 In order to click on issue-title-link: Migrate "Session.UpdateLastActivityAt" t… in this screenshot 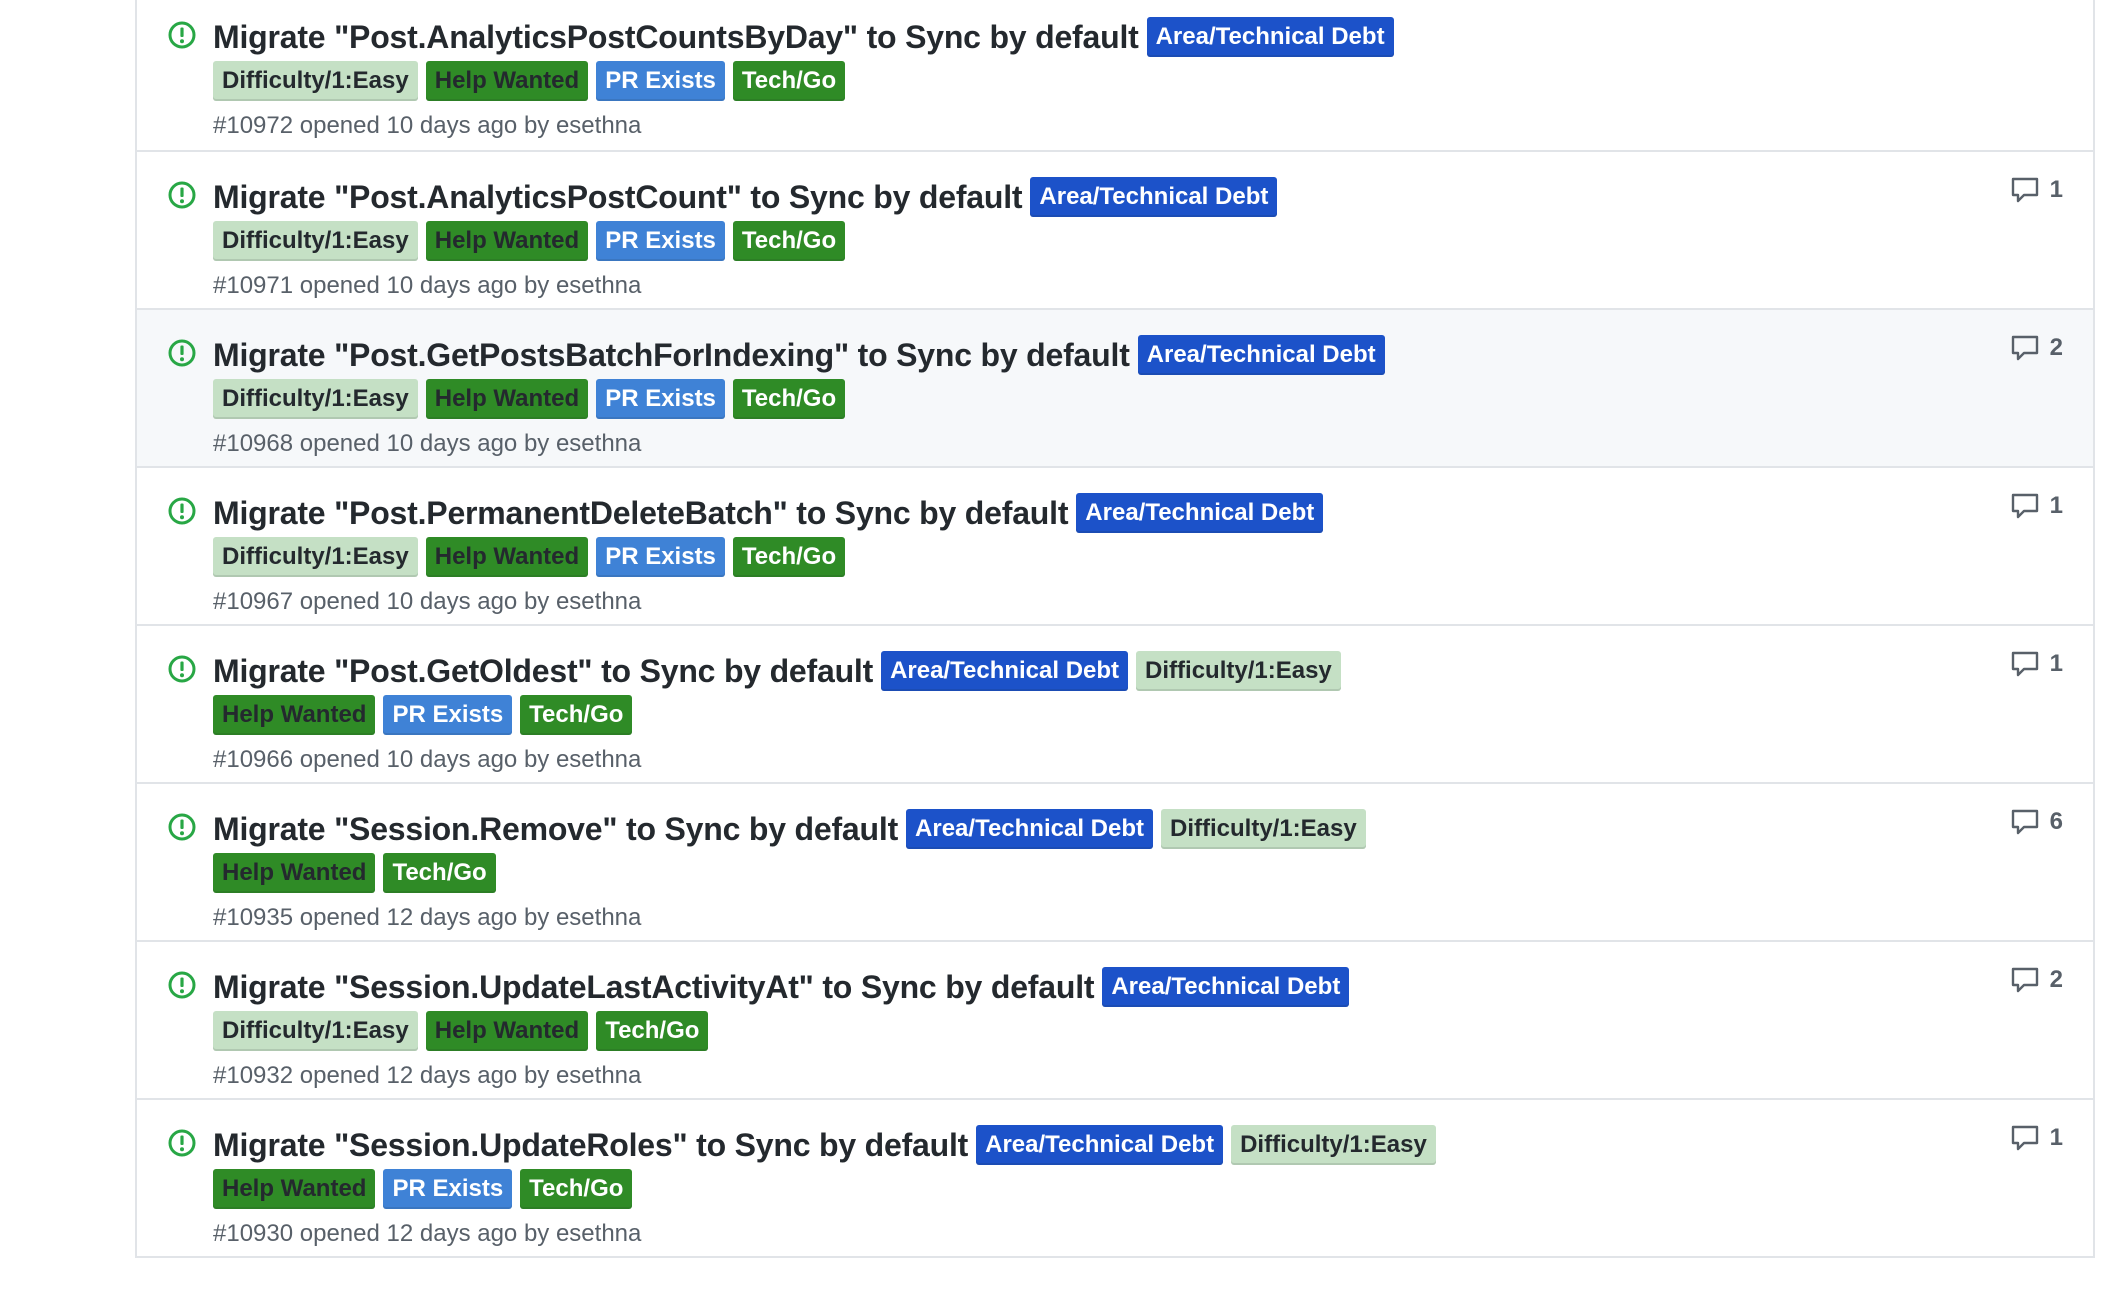, I will do `click(654, 987)`.